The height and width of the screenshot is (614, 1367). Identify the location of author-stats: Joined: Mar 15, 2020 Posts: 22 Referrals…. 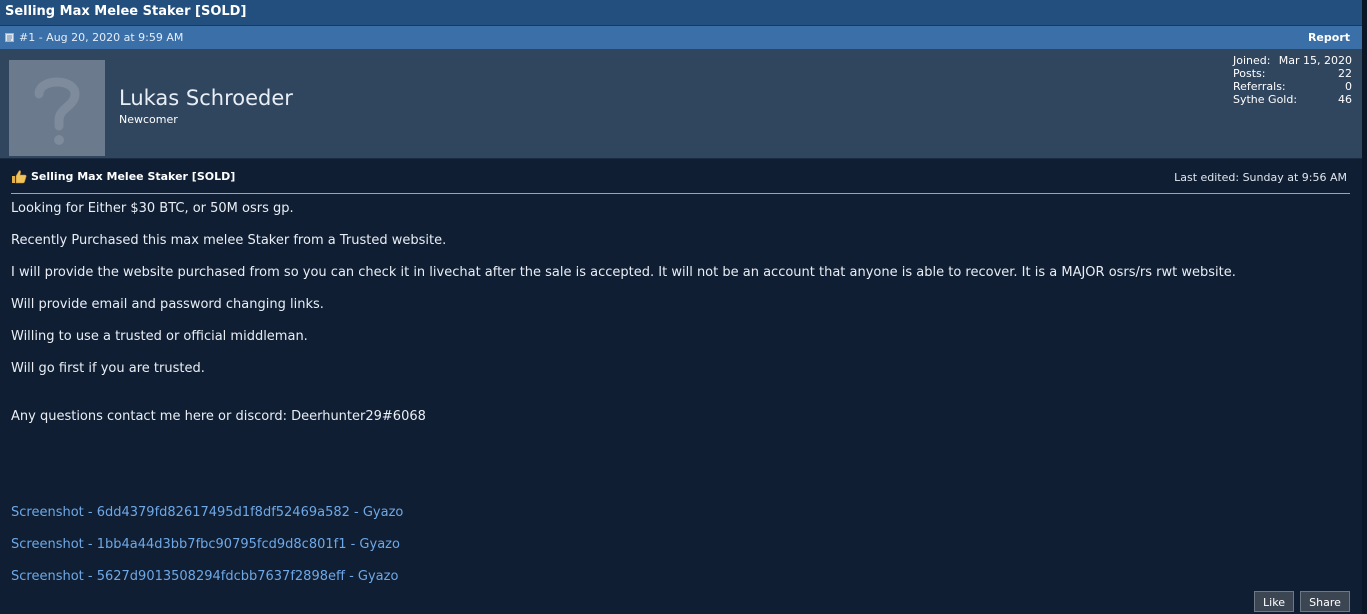
(1292, 80).